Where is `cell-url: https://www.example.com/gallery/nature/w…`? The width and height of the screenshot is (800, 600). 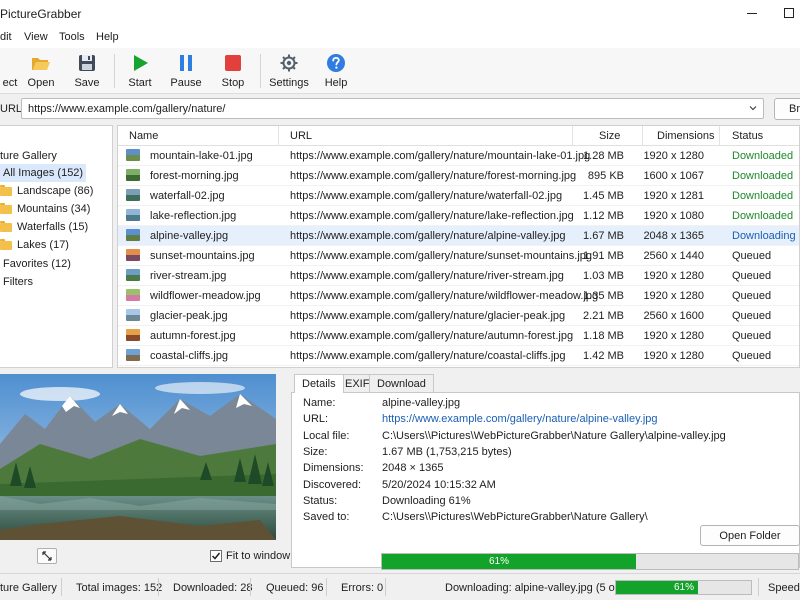
cell-url: https://www.example.com/gallery/nature/w… is located at coordinates (444, 296).